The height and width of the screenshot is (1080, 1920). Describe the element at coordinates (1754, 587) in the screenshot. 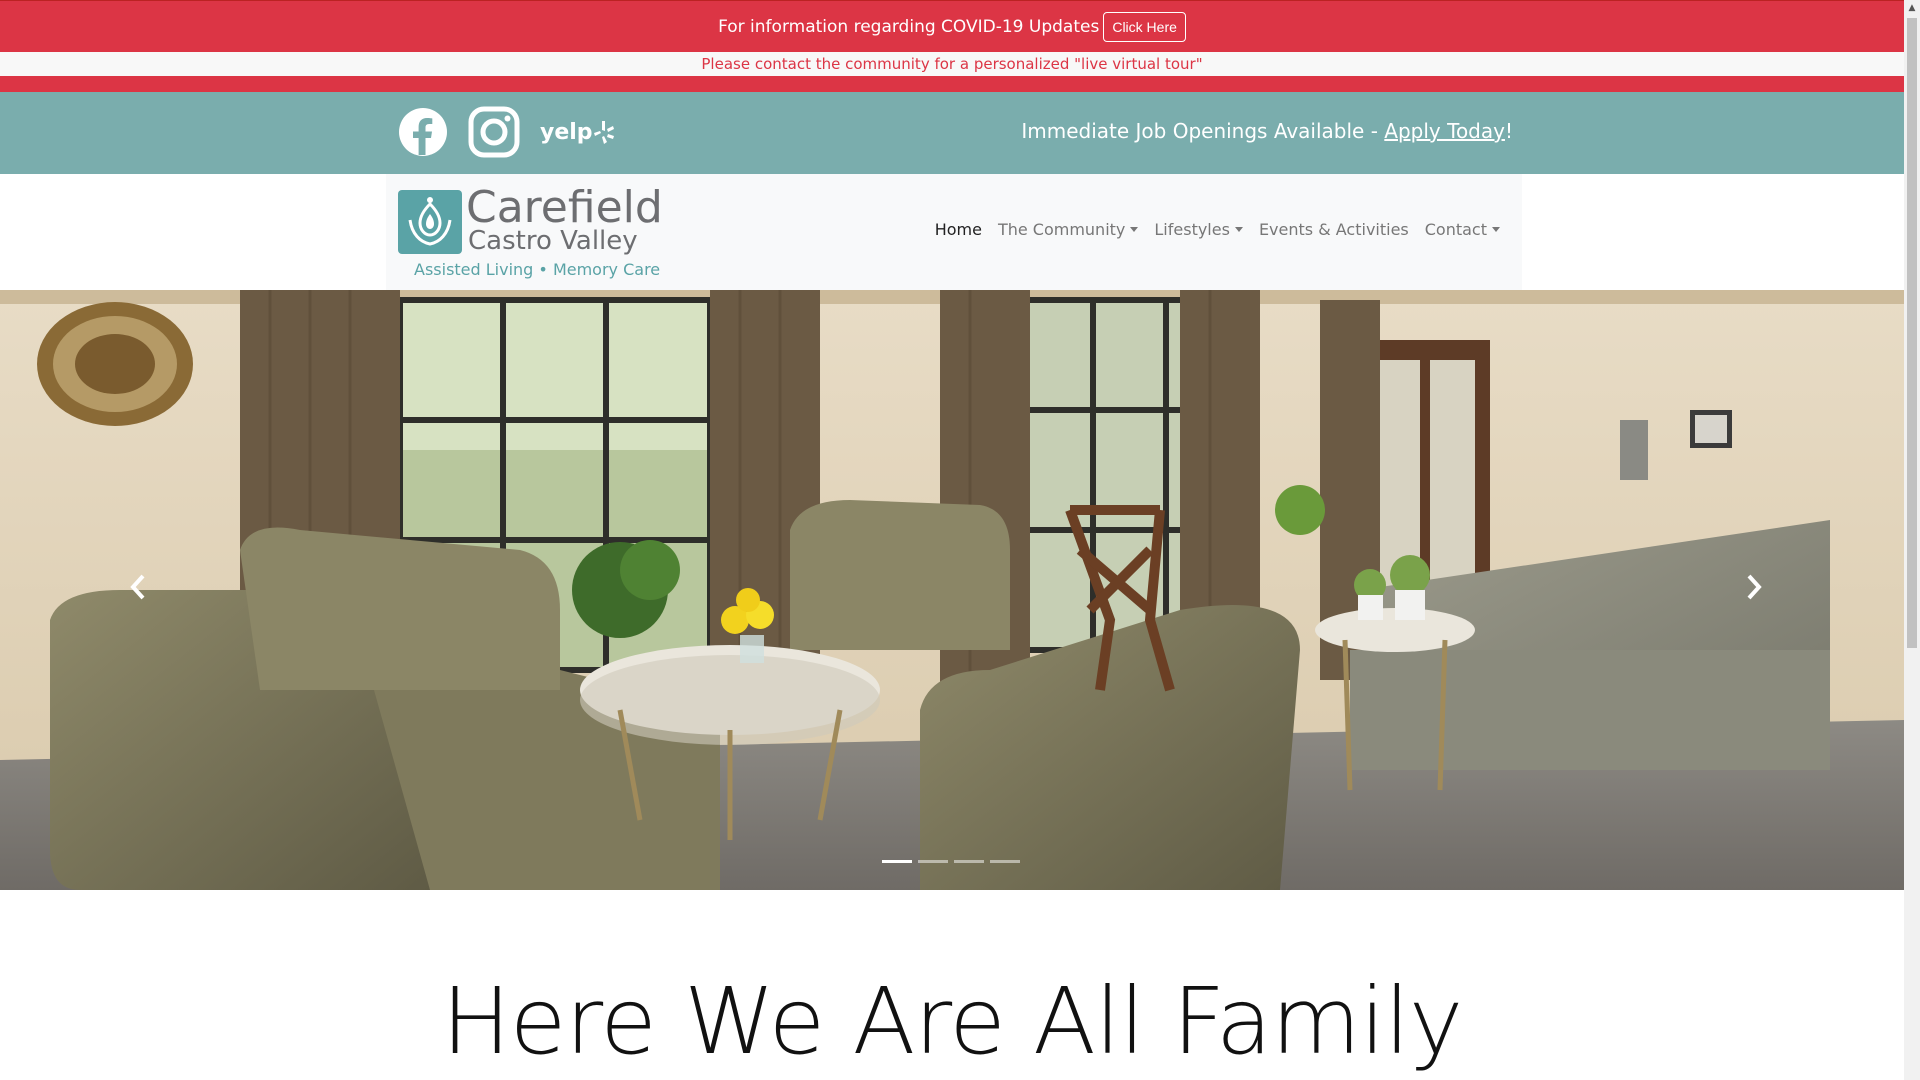

I see `chevron-right-icon` at that location.